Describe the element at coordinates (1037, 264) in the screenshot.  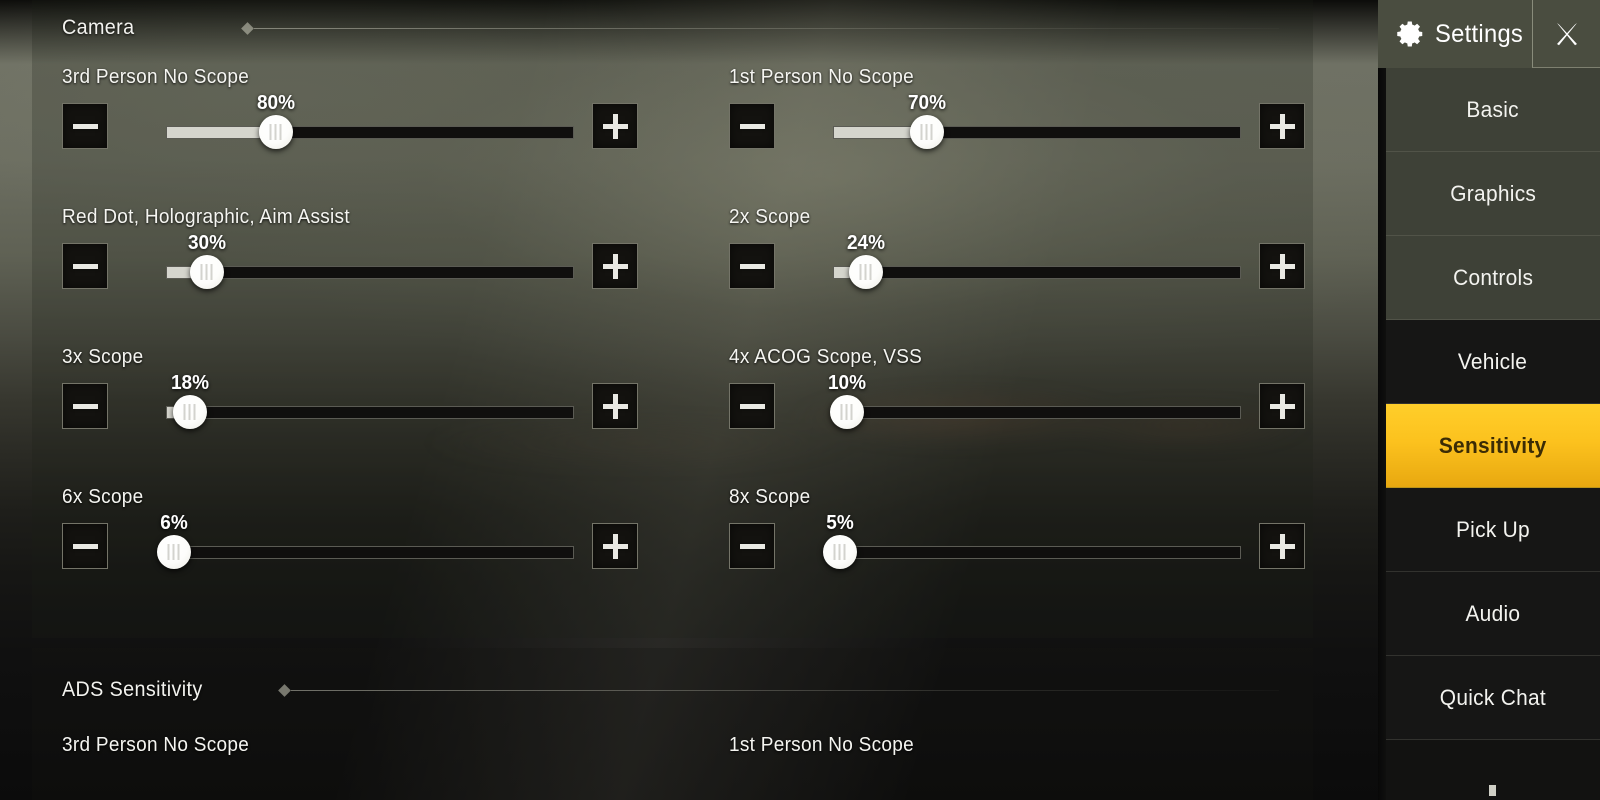
I see `slider-2x-scope: 24%` at that location.